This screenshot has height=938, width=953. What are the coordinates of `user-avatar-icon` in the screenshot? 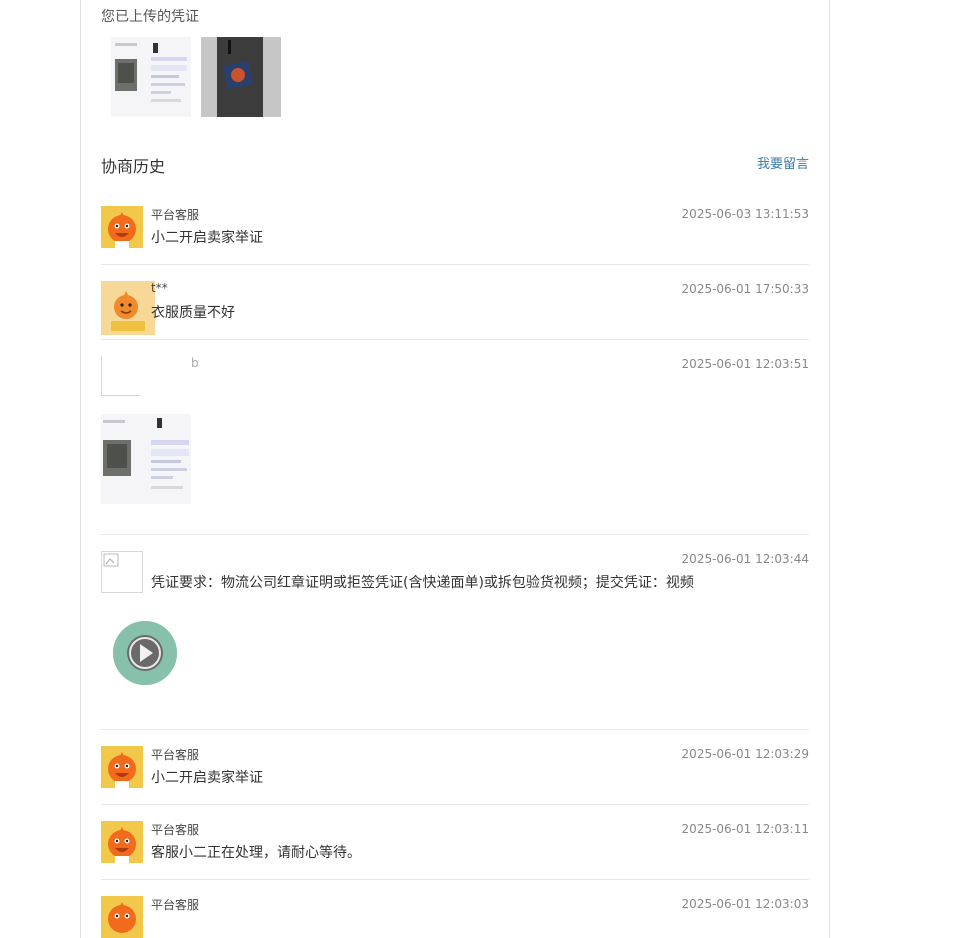 It's located at (128, 308).